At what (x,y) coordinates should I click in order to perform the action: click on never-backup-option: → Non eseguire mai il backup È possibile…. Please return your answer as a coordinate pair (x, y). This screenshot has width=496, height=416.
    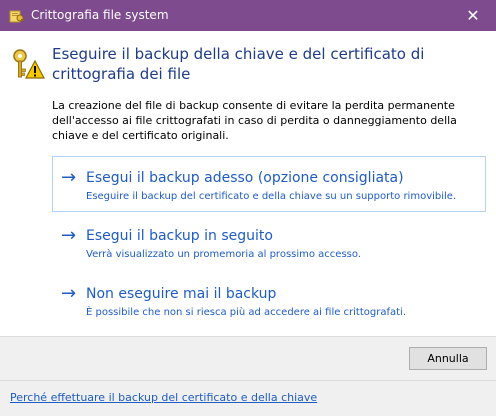
    Looking at the image, I should click on (269, 300).